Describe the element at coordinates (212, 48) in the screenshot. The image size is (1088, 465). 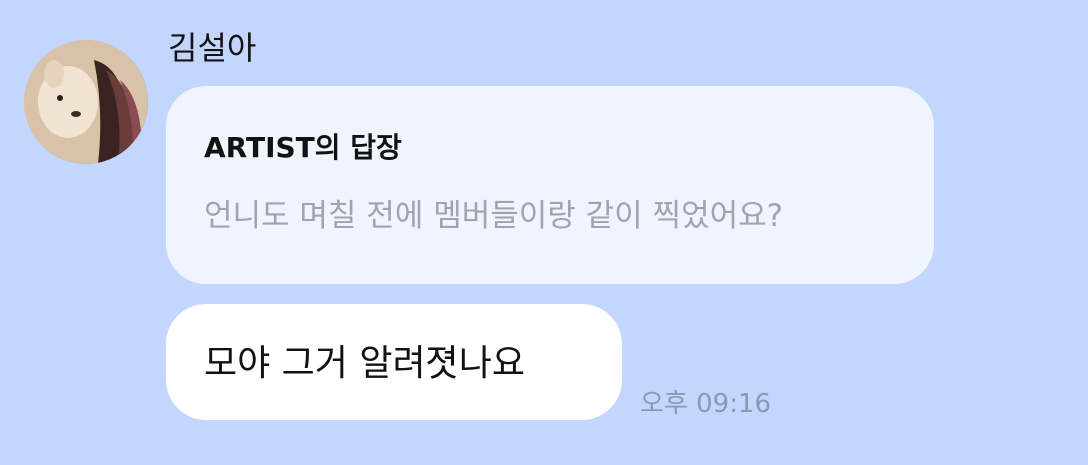
I see `sender-name: 김설아` at that location.